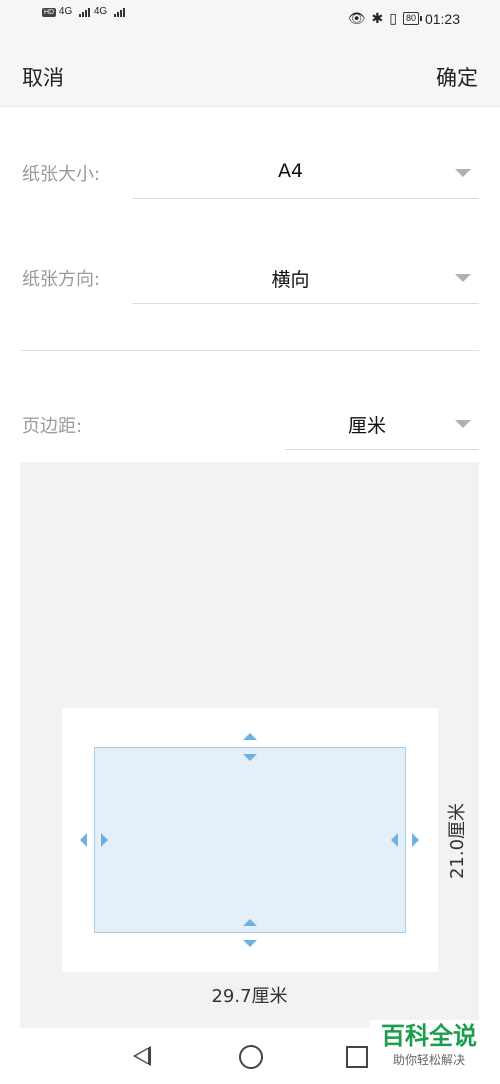 Image resolution: width=500 pixels, height=1084 pixels. I want to click on header-bar: 取消 确定, so click(250, 72).